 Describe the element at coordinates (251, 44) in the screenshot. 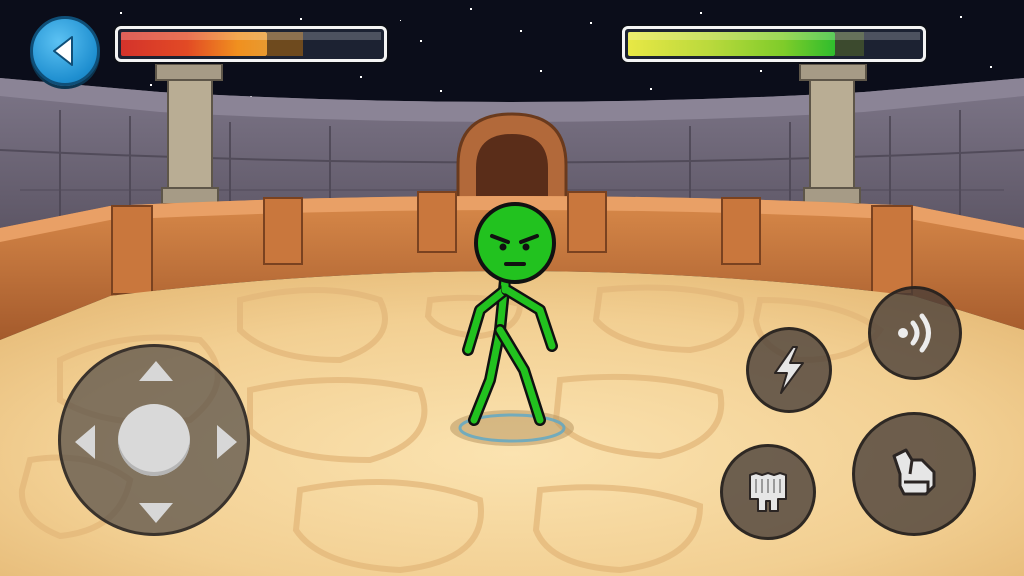

I see `player-health-bar` at that location.